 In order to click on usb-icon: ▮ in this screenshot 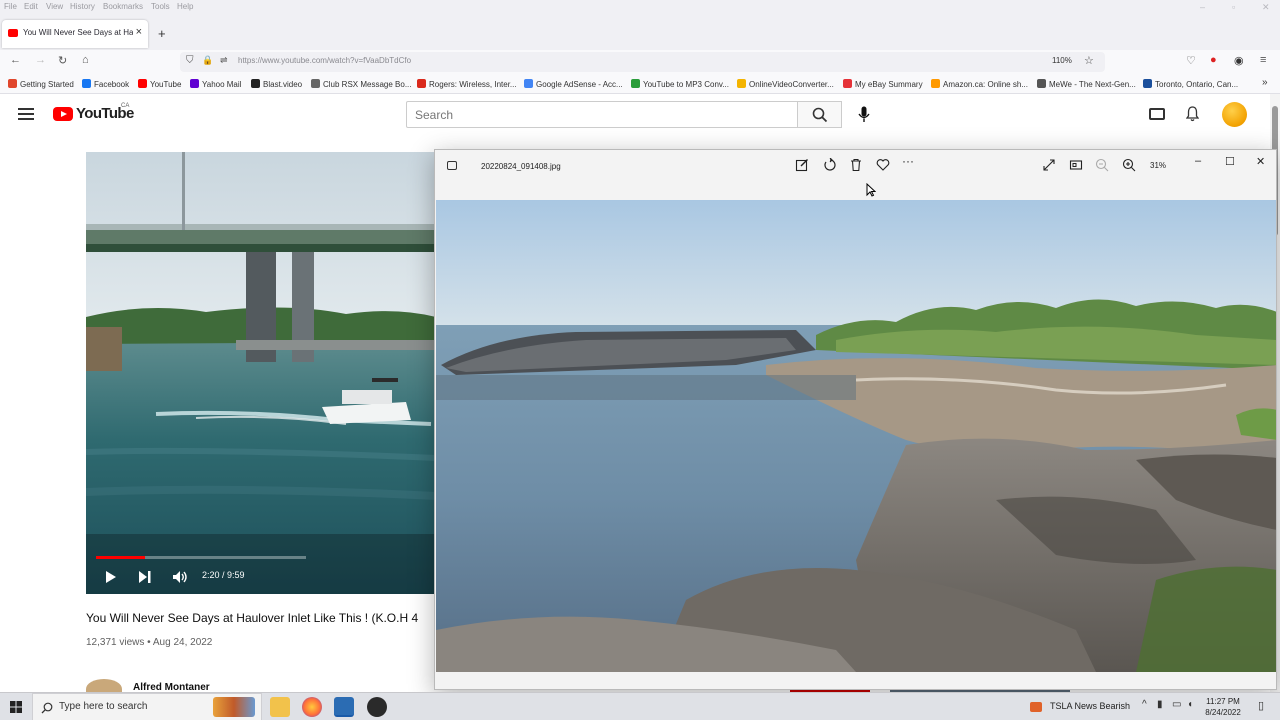, I will do `click(1160, 704)`.